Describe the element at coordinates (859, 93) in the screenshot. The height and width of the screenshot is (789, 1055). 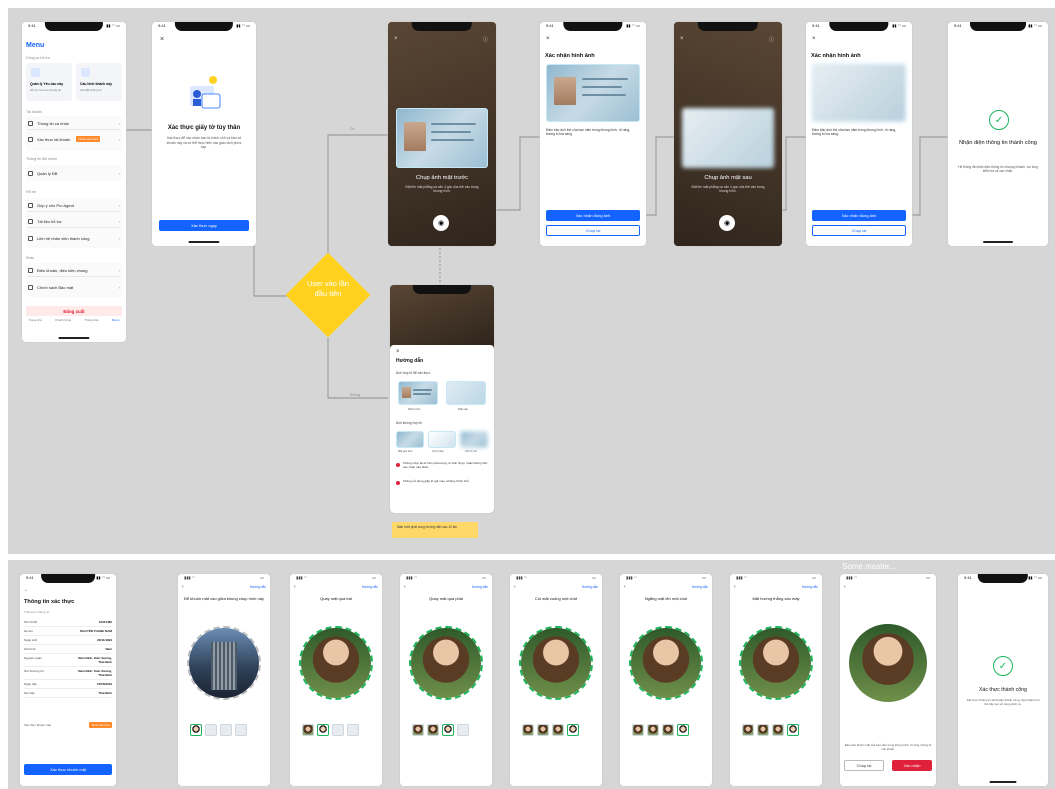
I see `confirm-back-card-image` at that location.